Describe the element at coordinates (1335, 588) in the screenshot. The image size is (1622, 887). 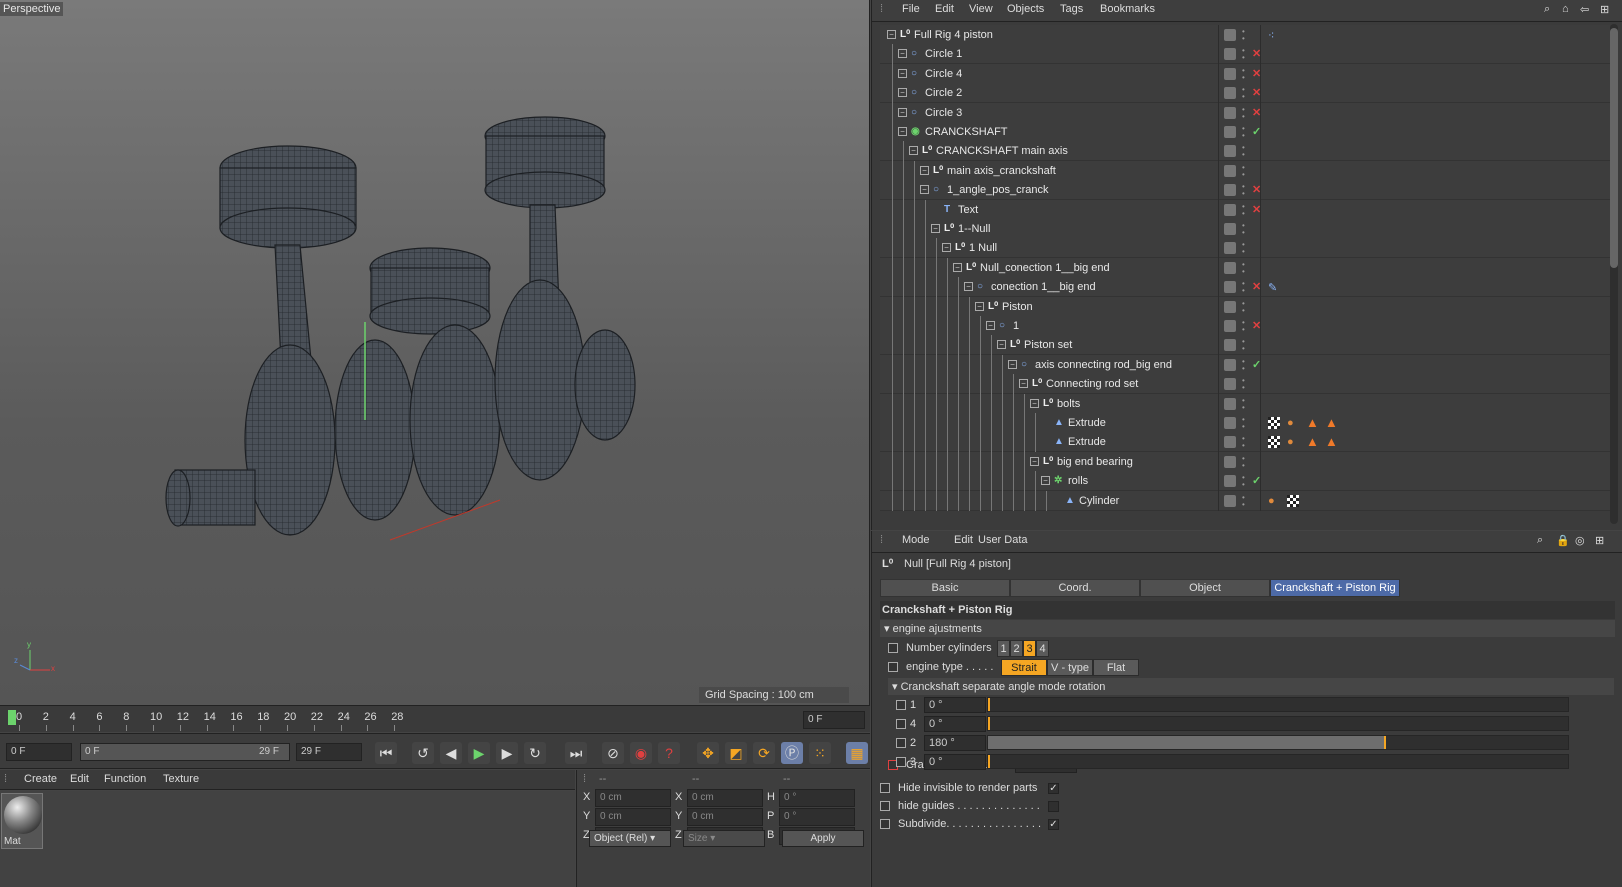
I see `tab-cranckshaft-piston-rig: Cranckshaft + Piston Rig` at that location.